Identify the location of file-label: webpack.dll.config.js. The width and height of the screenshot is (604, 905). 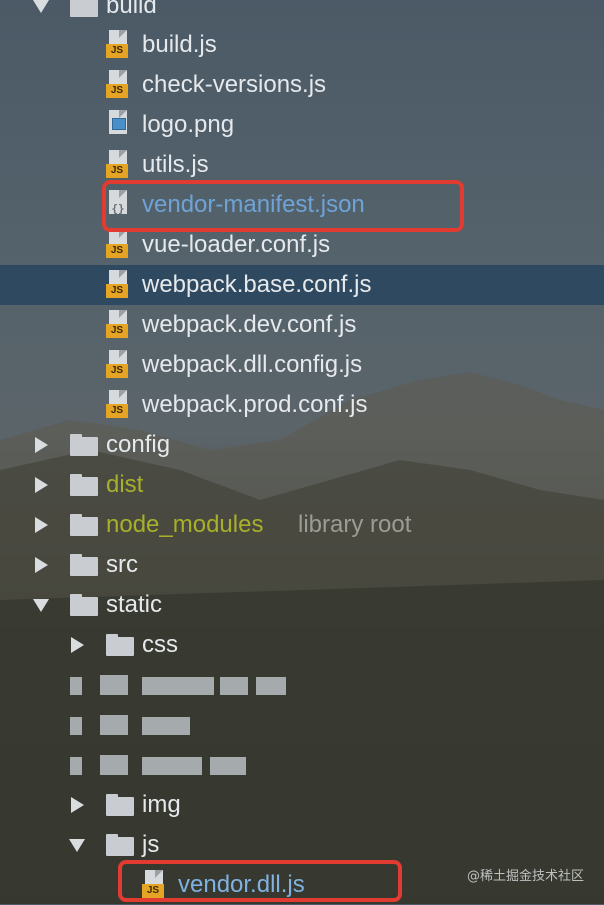
(252, 364).